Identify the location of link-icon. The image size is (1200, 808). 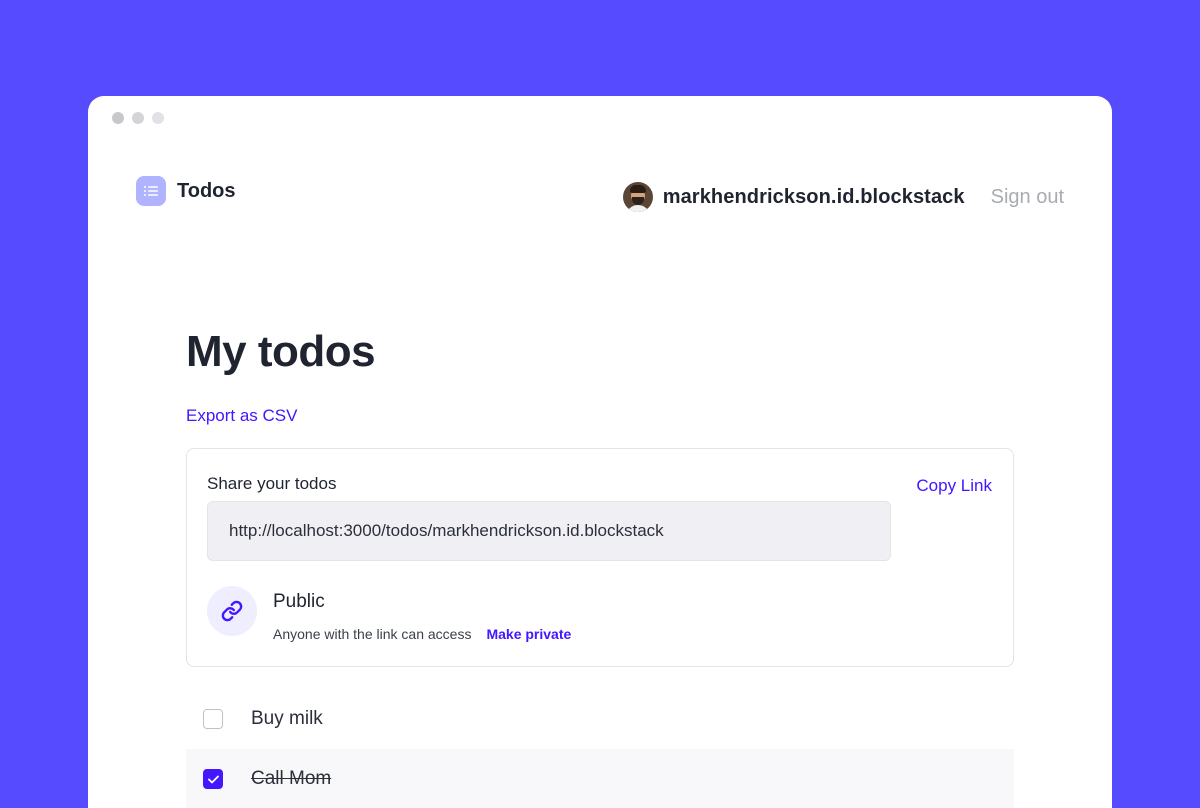
(232, 611).